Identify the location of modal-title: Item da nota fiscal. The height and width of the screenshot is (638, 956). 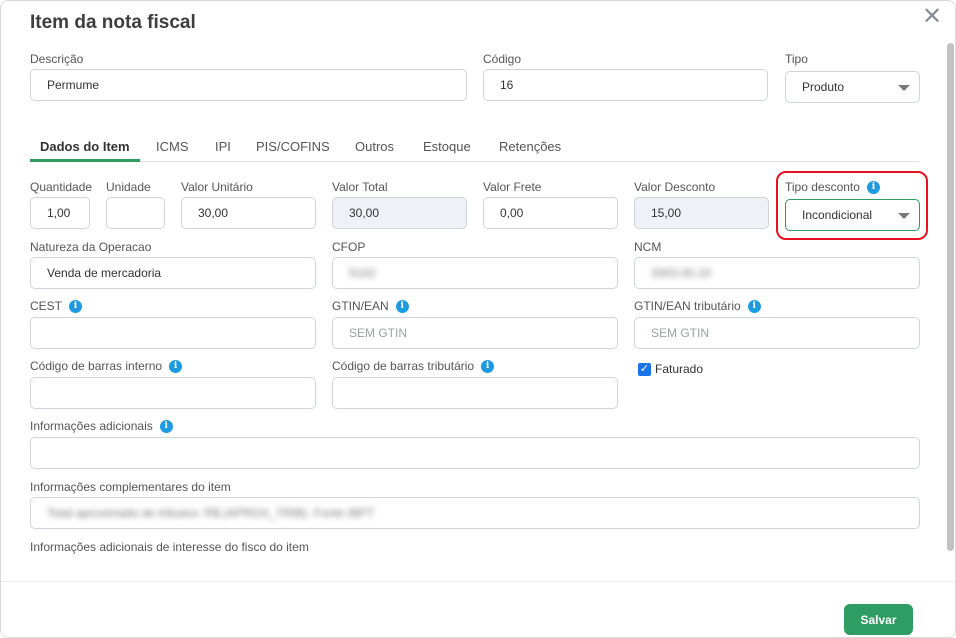
(113, 22).